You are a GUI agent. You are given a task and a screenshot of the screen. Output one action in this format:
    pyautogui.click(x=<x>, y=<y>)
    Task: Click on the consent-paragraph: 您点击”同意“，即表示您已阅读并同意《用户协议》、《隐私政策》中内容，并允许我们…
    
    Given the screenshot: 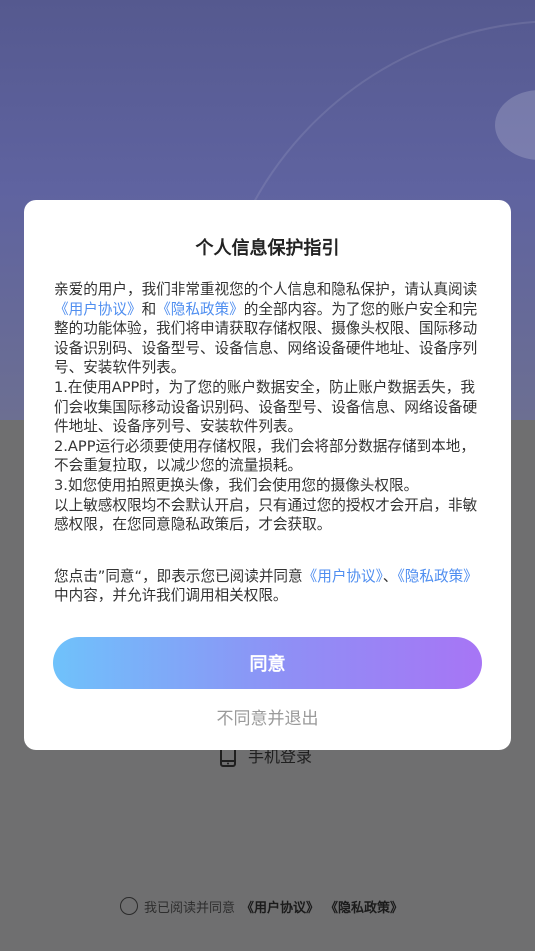 What is the action you would take?
    pyautogui.click(x=269, y=586)
    